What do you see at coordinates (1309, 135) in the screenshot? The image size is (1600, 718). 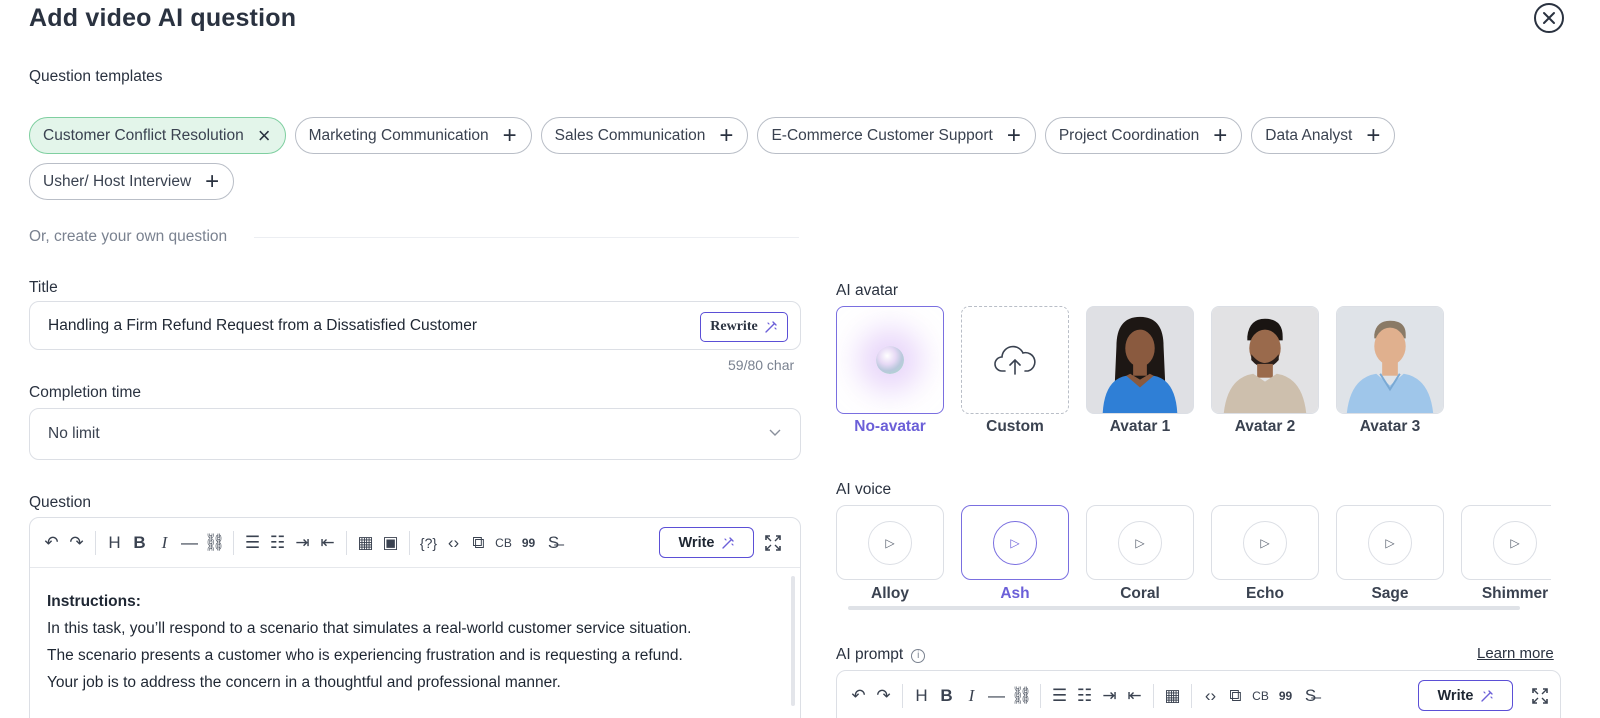 I see `chip-label: Data Analyst` at bounding box center [1309, 135].